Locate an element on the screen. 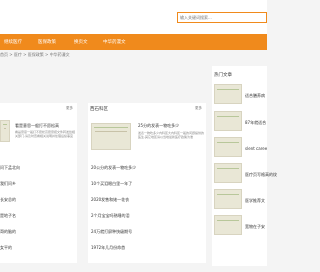  sidebar-item-label: 医学推荐文 is located at coordinates (255, 201).